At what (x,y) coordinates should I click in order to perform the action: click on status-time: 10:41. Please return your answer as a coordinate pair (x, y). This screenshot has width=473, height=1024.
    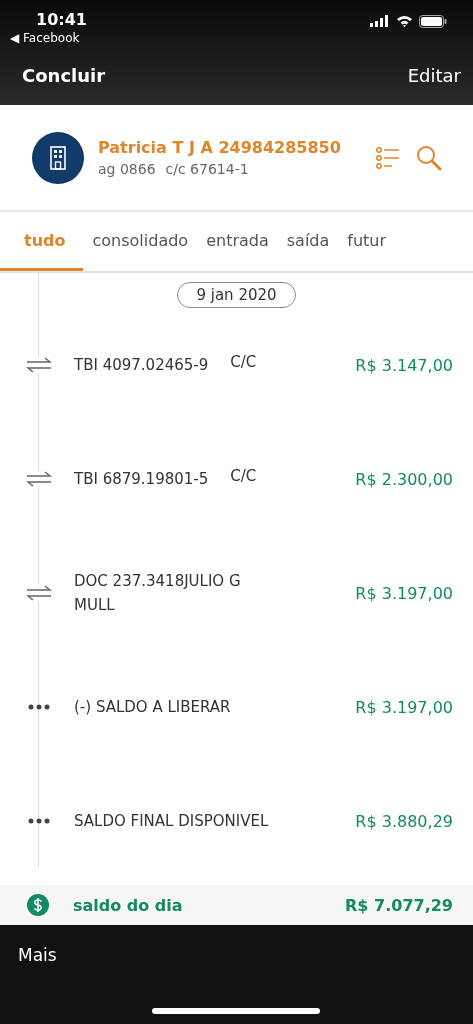
    Looking at the image, I should click on (61, 19).